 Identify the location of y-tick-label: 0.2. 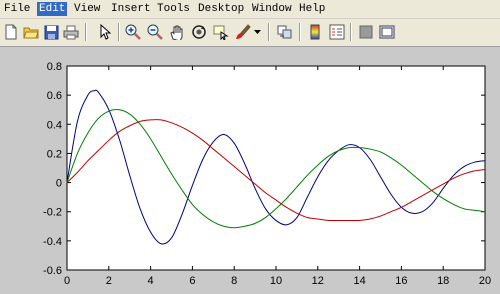
(54, 154).